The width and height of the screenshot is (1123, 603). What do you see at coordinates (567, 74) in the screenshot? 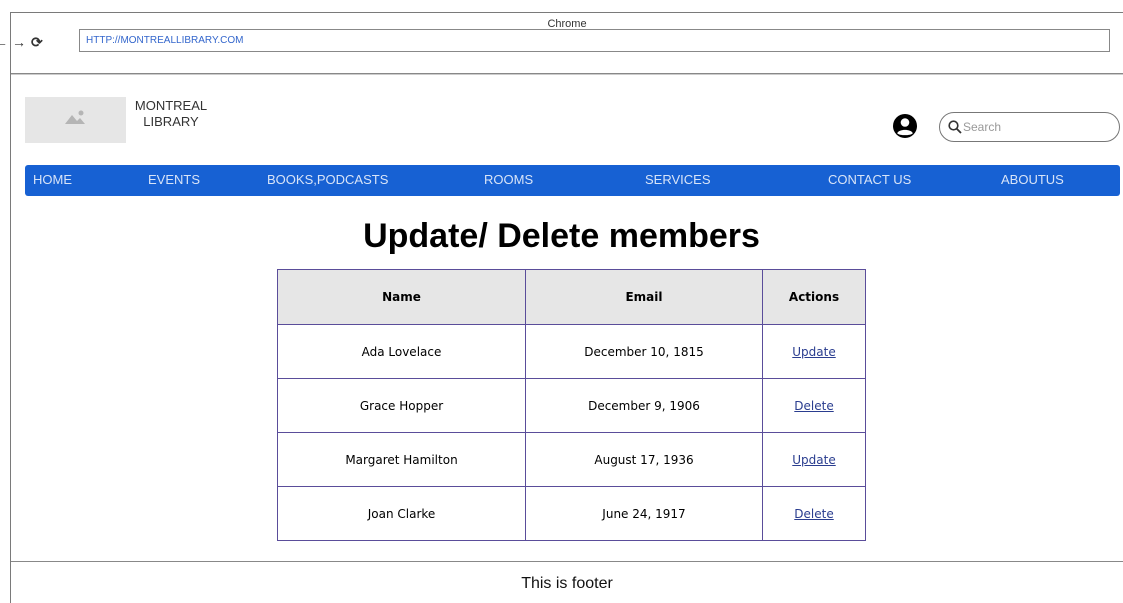
I see `toolbar-divider` at bounding box center [567, 74].